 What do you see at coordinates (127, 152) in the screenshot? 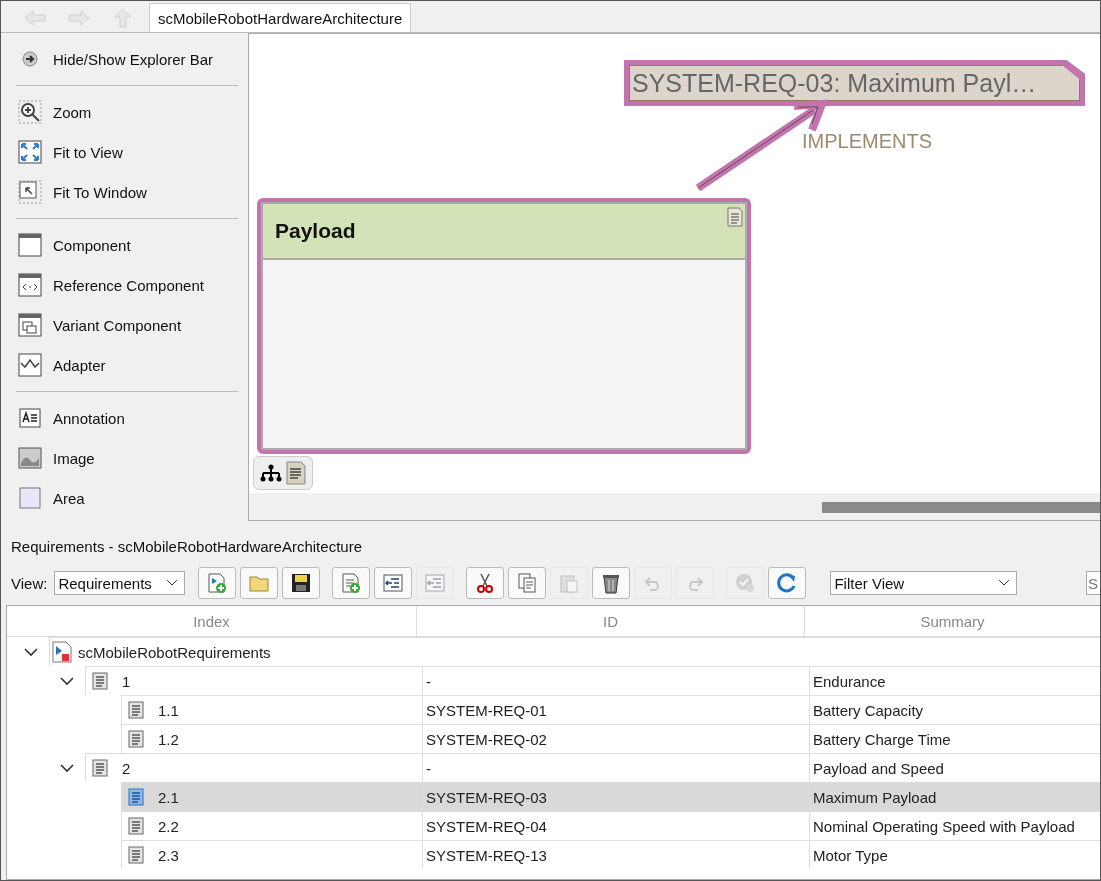
I see `palette-item: Fit to View` at bounding box center [127, 152].